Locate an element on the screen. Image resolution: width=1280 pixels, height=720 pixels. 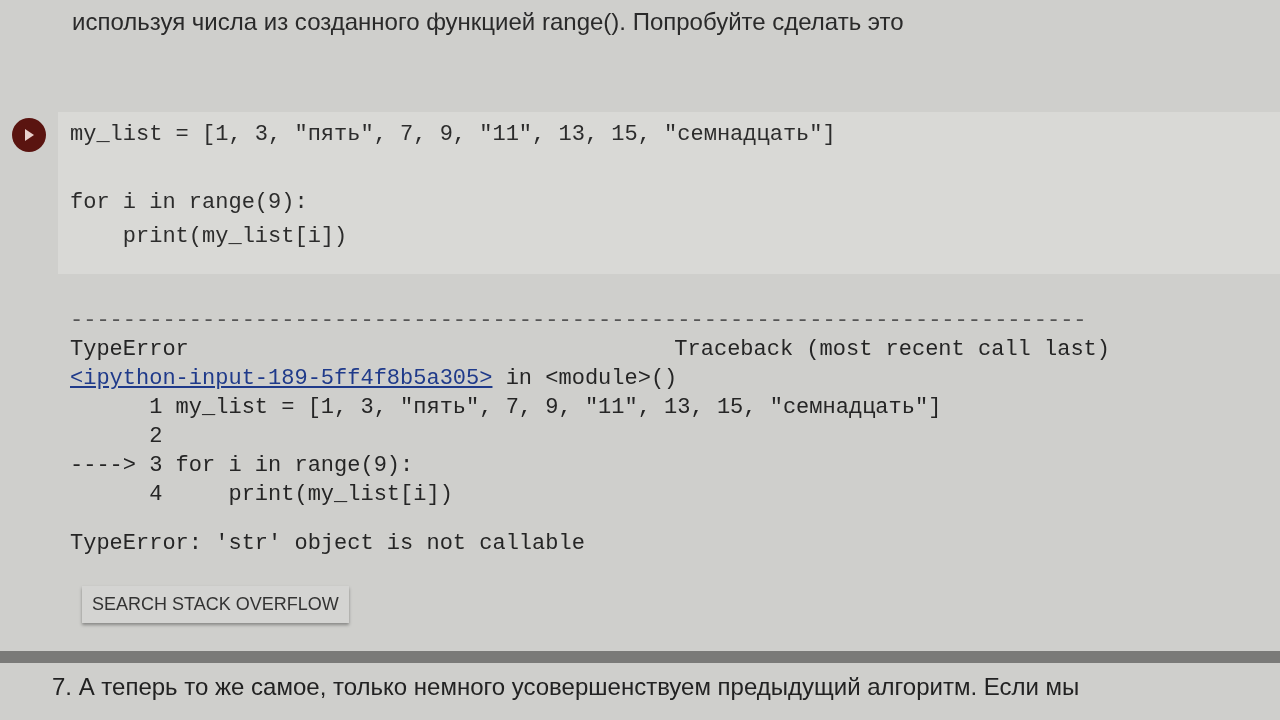
traceback-location: in <module>() is located at coordinates (591, 378).